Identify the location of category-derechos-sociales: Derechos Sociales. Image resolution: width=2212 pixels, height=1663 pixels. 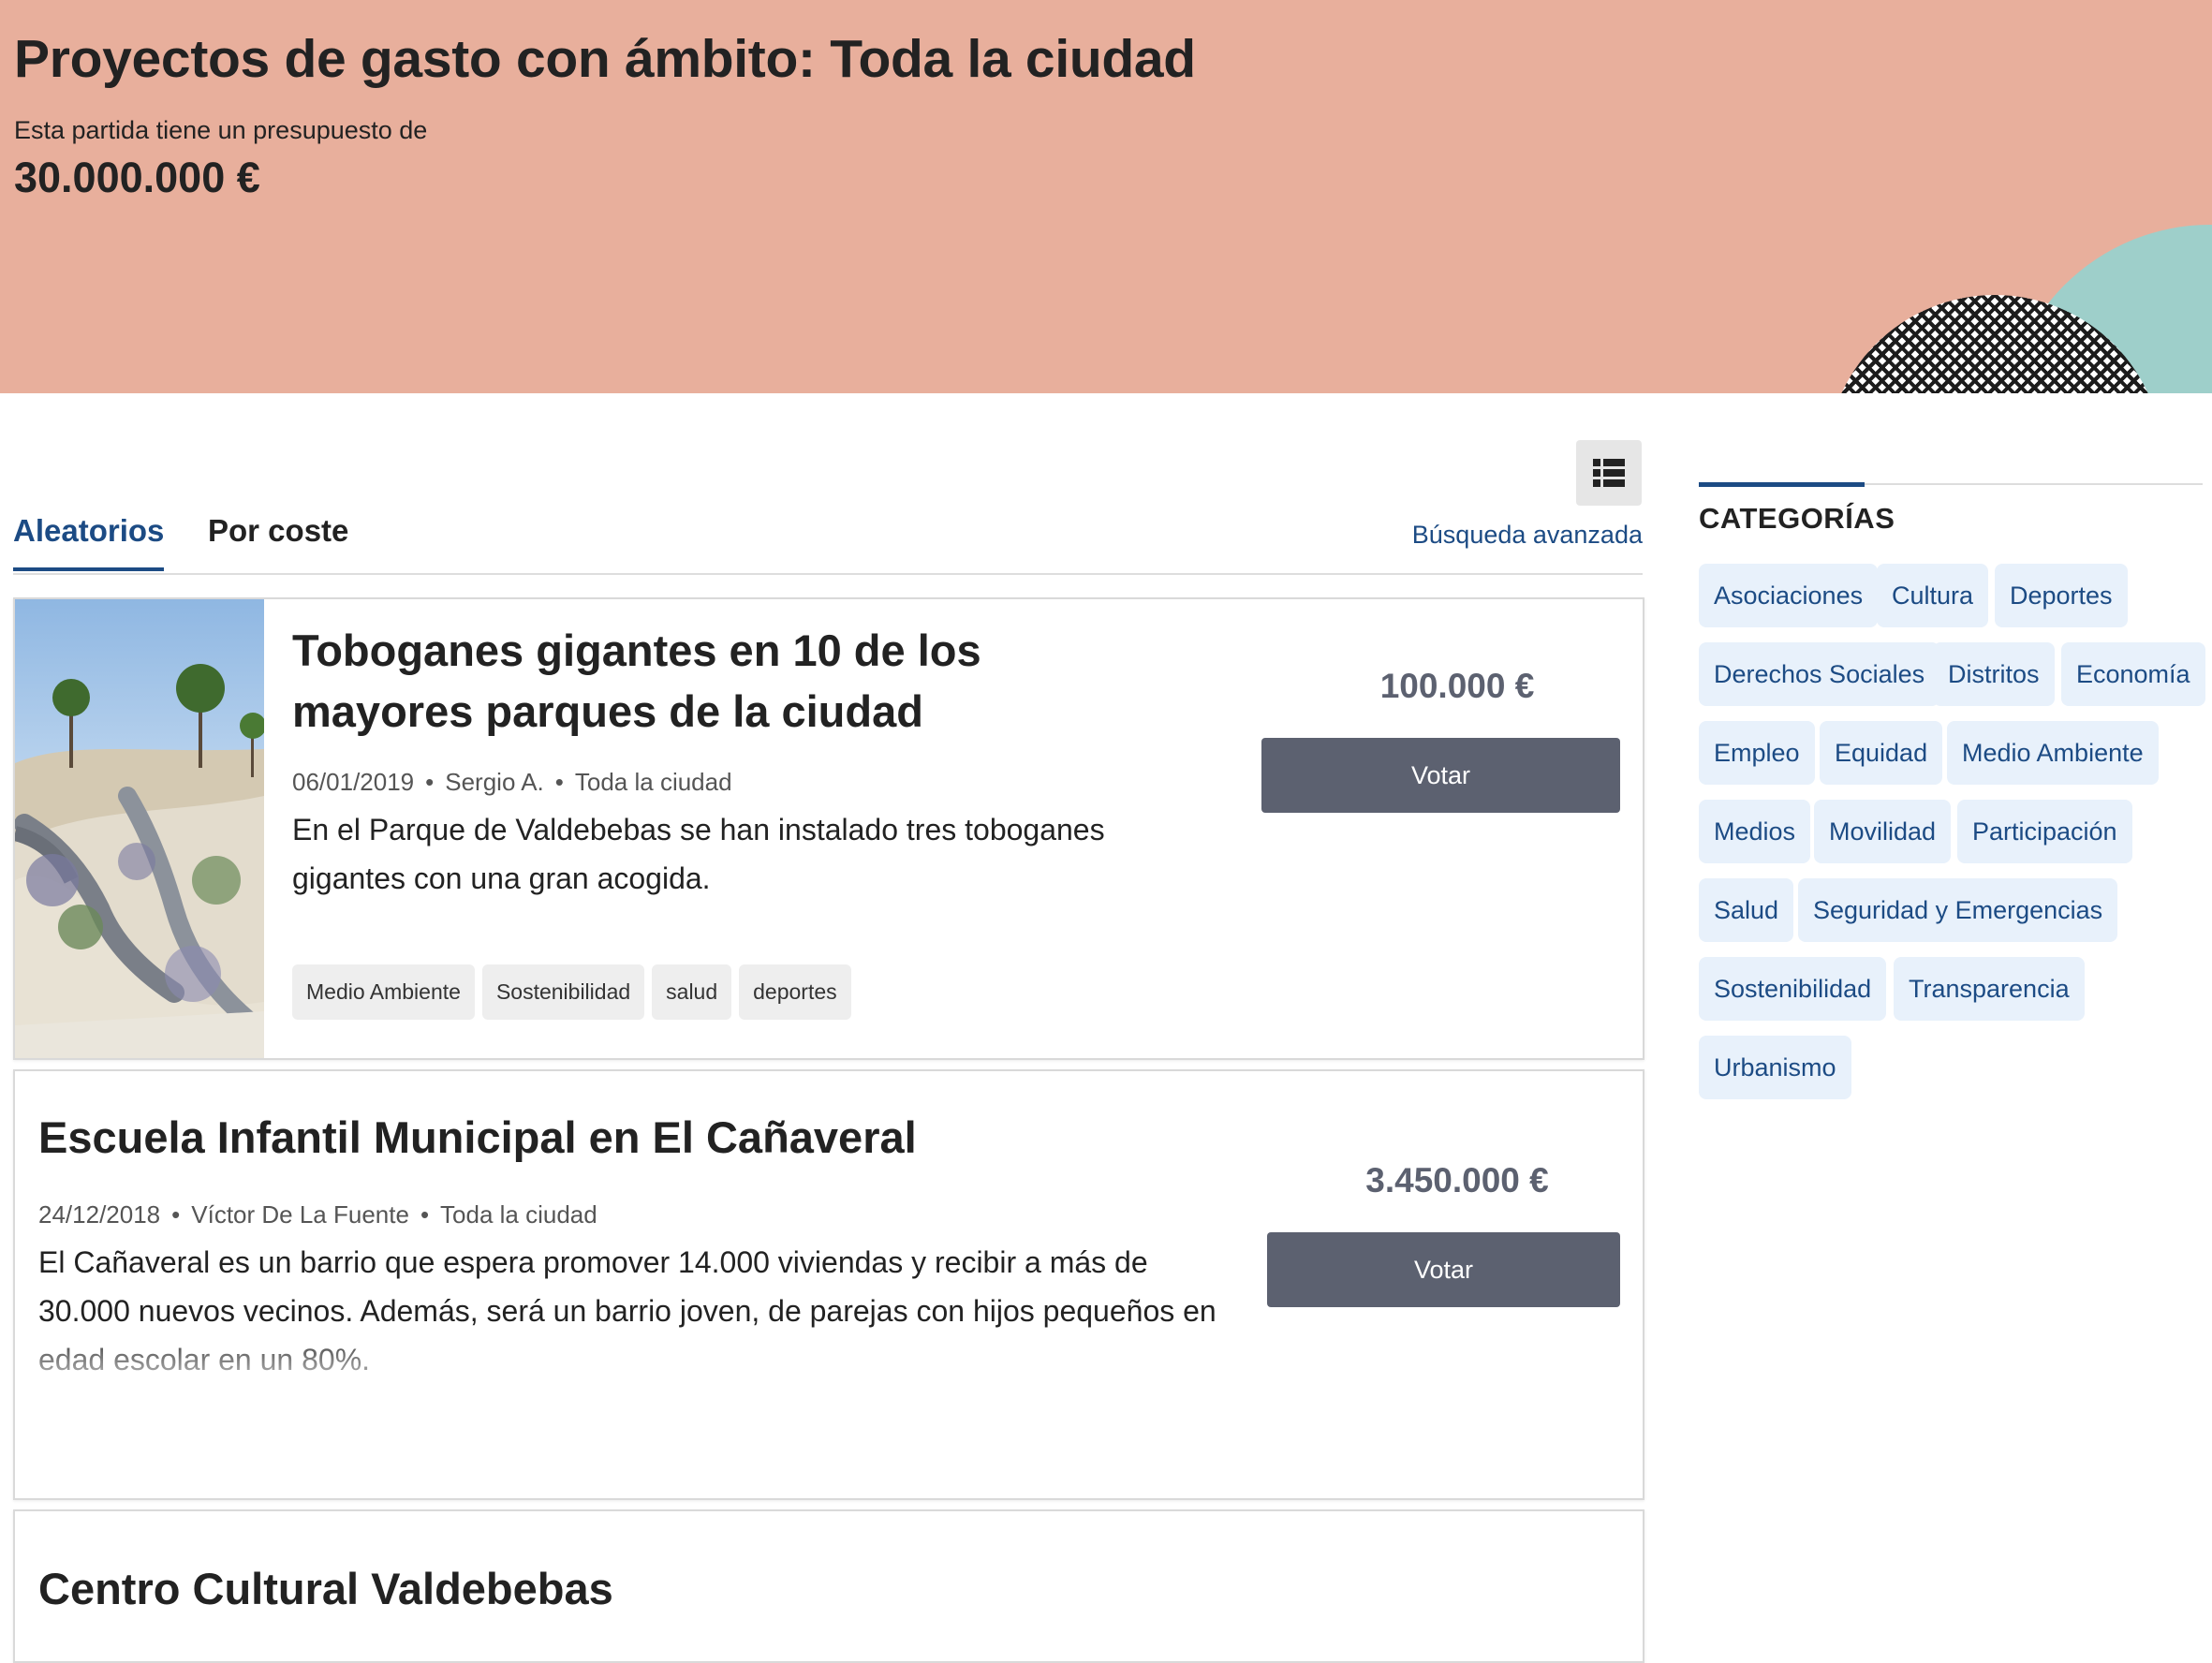
(1820, 674).